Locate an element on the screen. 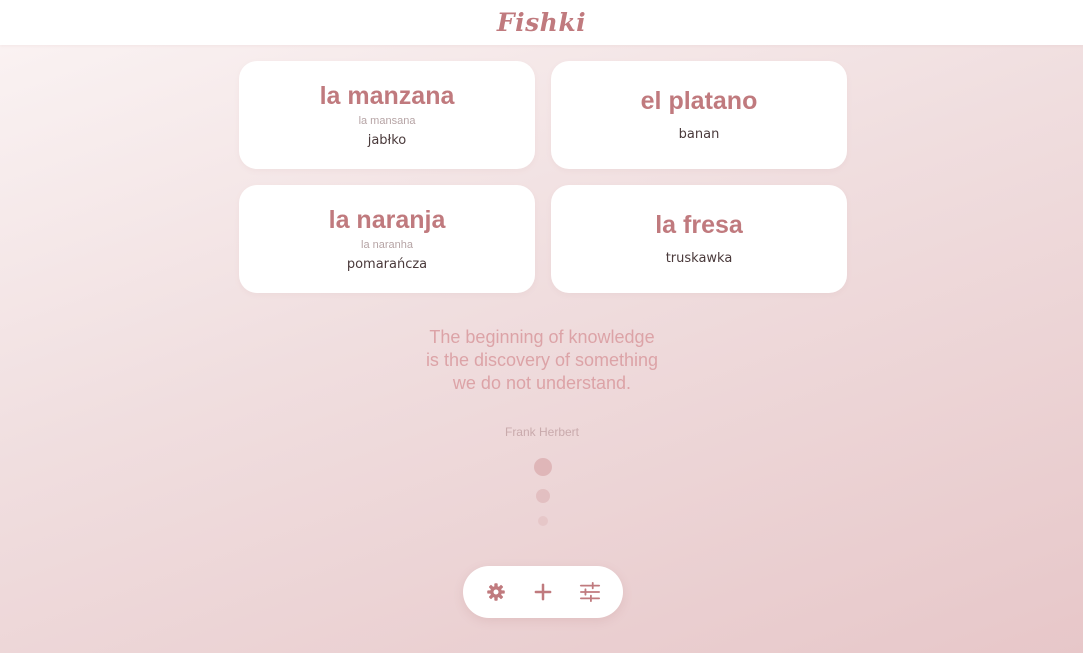 Image resolution: width=1083 pixels, height=653 pixels. card-word: el platano is located at coordinates (699, 101).